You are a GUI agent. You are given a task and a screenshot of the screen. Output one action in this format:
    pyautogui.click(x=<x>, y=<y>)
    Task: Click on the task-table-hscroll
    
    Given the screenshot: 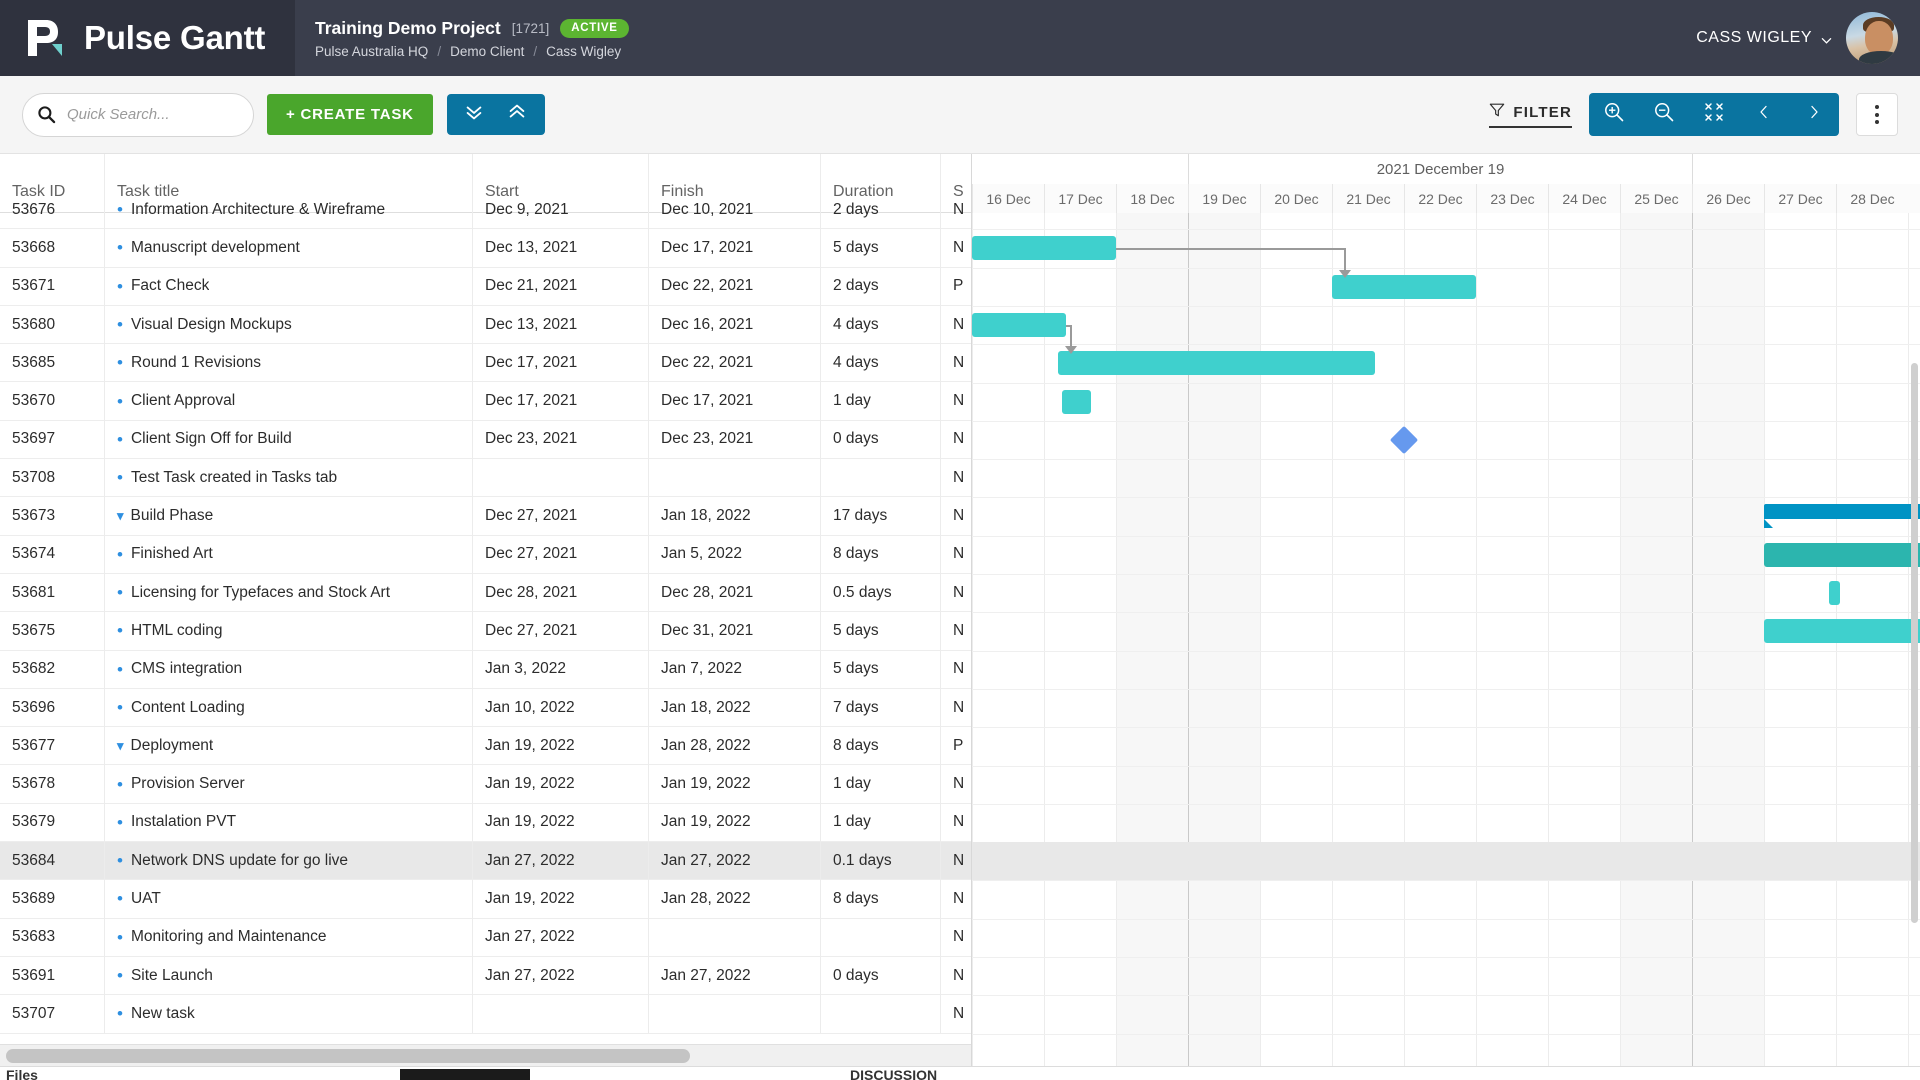 What is the action you would take?
    pyautogui.click(x=485, y=1055)
    